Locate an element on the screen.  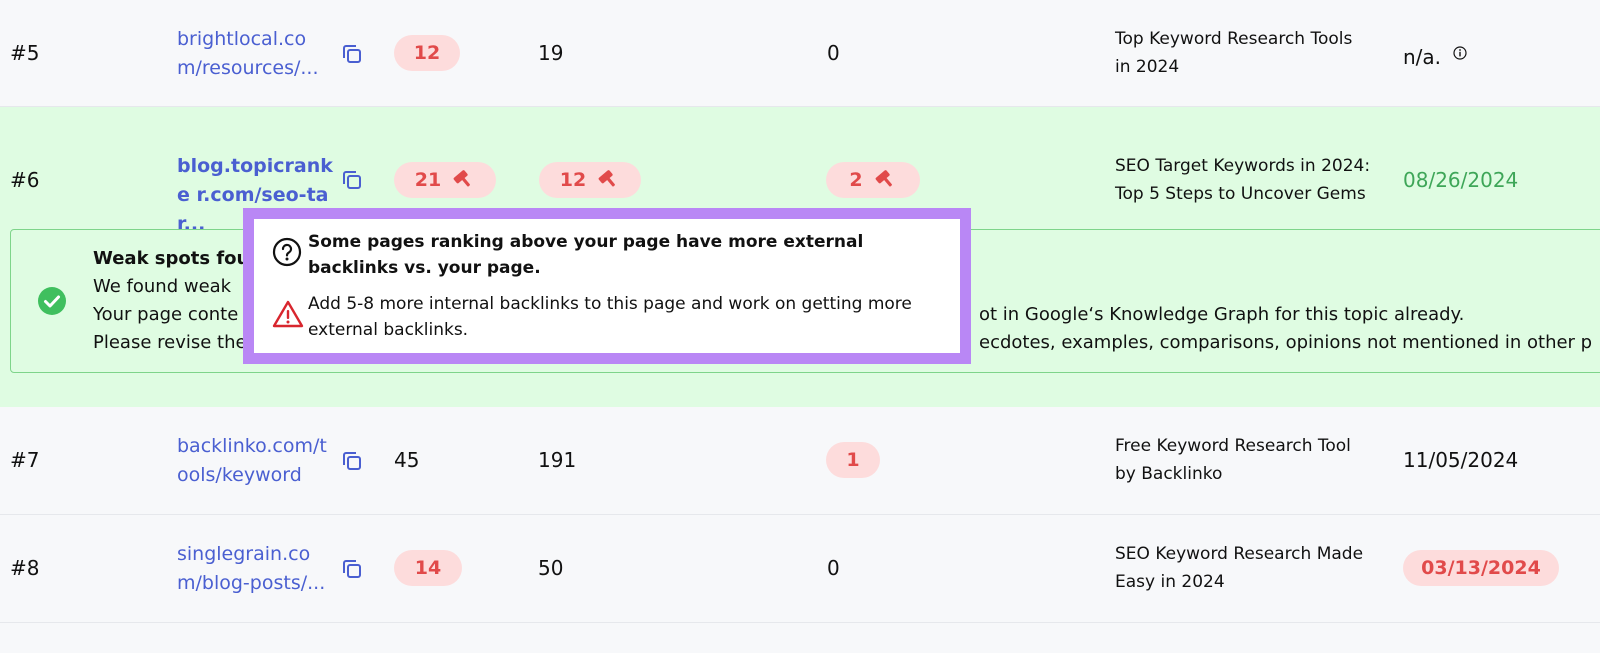
page-title: Top Keyword Research Tools in 2024 is located at coordinates (1252, 53).